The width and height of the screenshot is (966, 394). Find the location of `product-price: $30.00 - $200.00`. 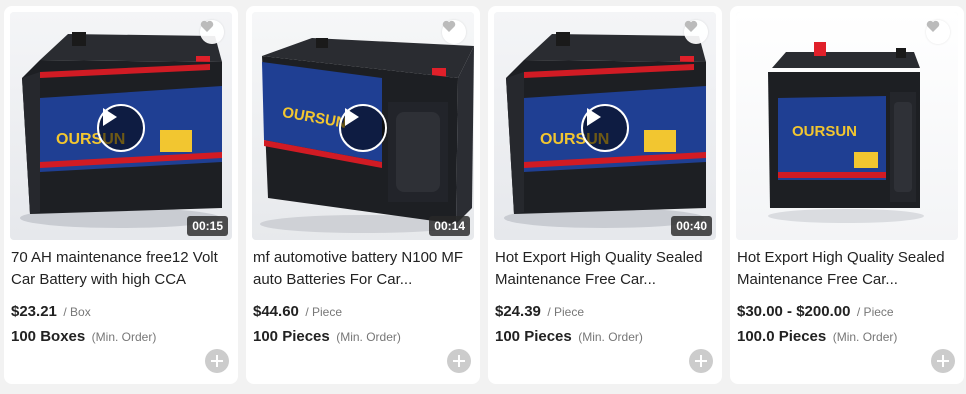

product-price: $30.00 - $200.00 is located at coordinates (794, 311).